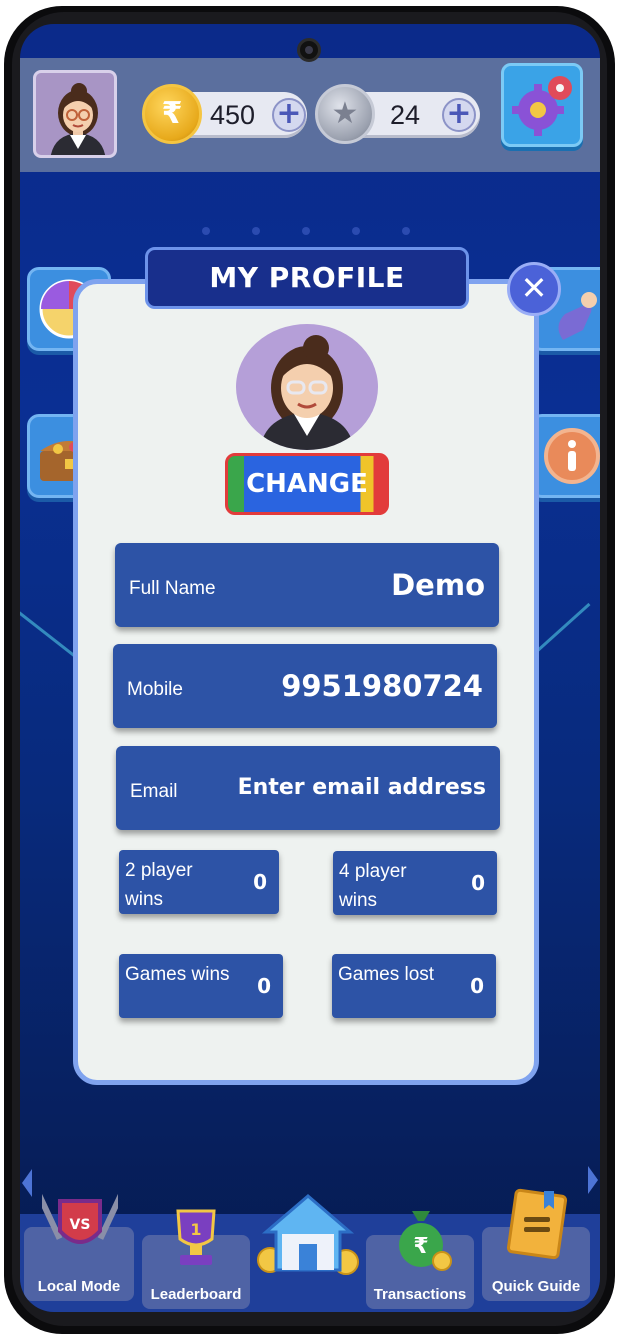 This screenshot has height=1339, width=619. Describe the element at coordinates (414, 986) in the screenshot. I see `games-lost-stat: Games lost 0` at that location.